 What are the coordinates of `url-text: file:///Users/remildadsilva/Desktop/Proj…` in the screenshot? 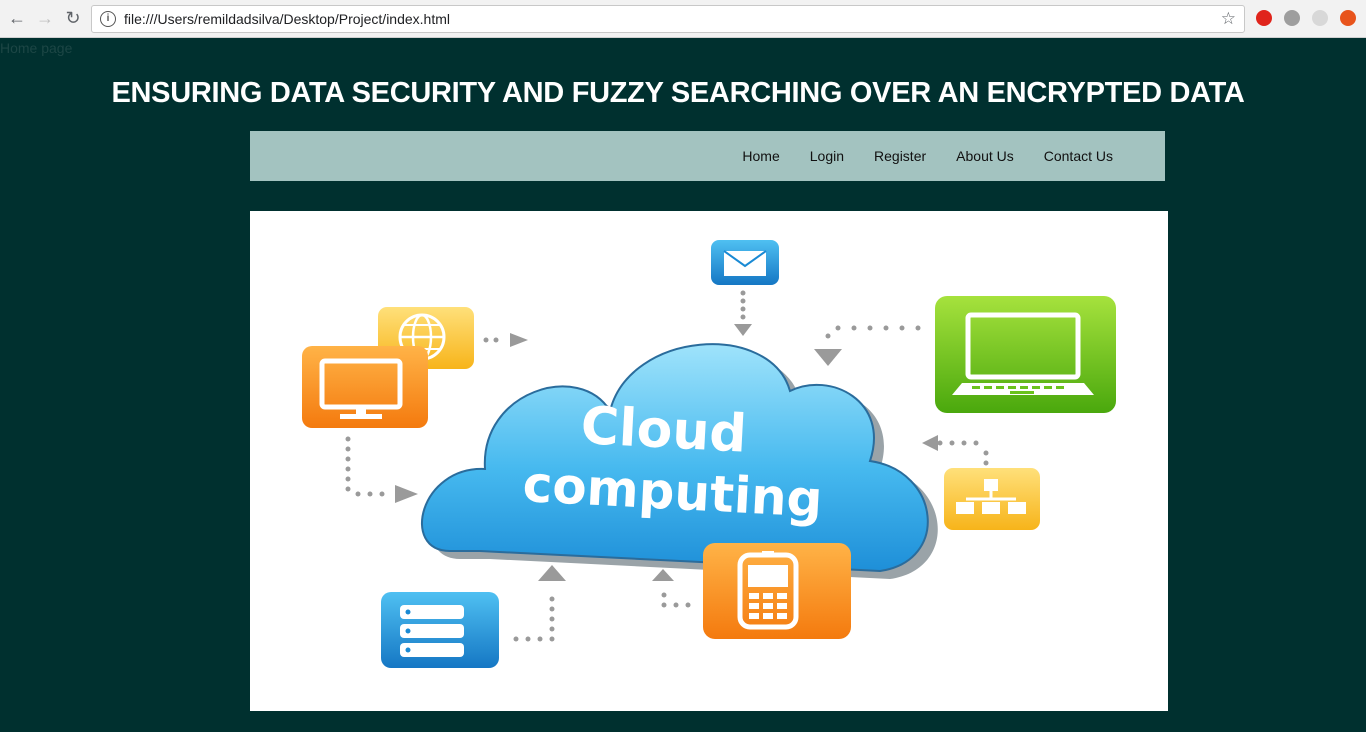 It's located at (287, 19).